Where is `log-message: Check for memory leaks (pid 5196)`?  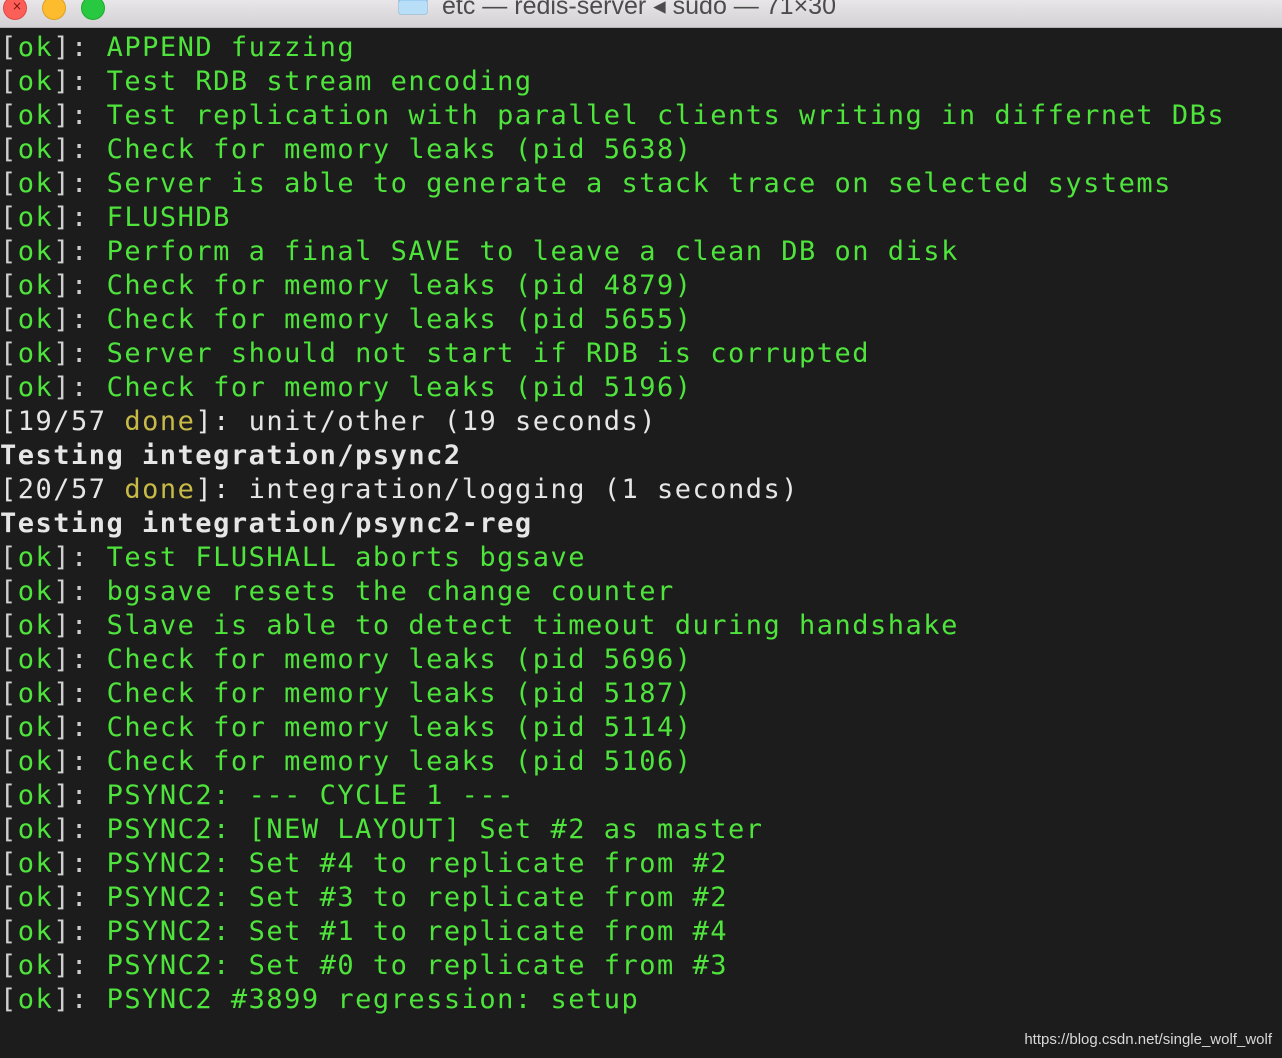
log-message: Check for memory leaks (pid 5196) is located at coordinates (399, 387).